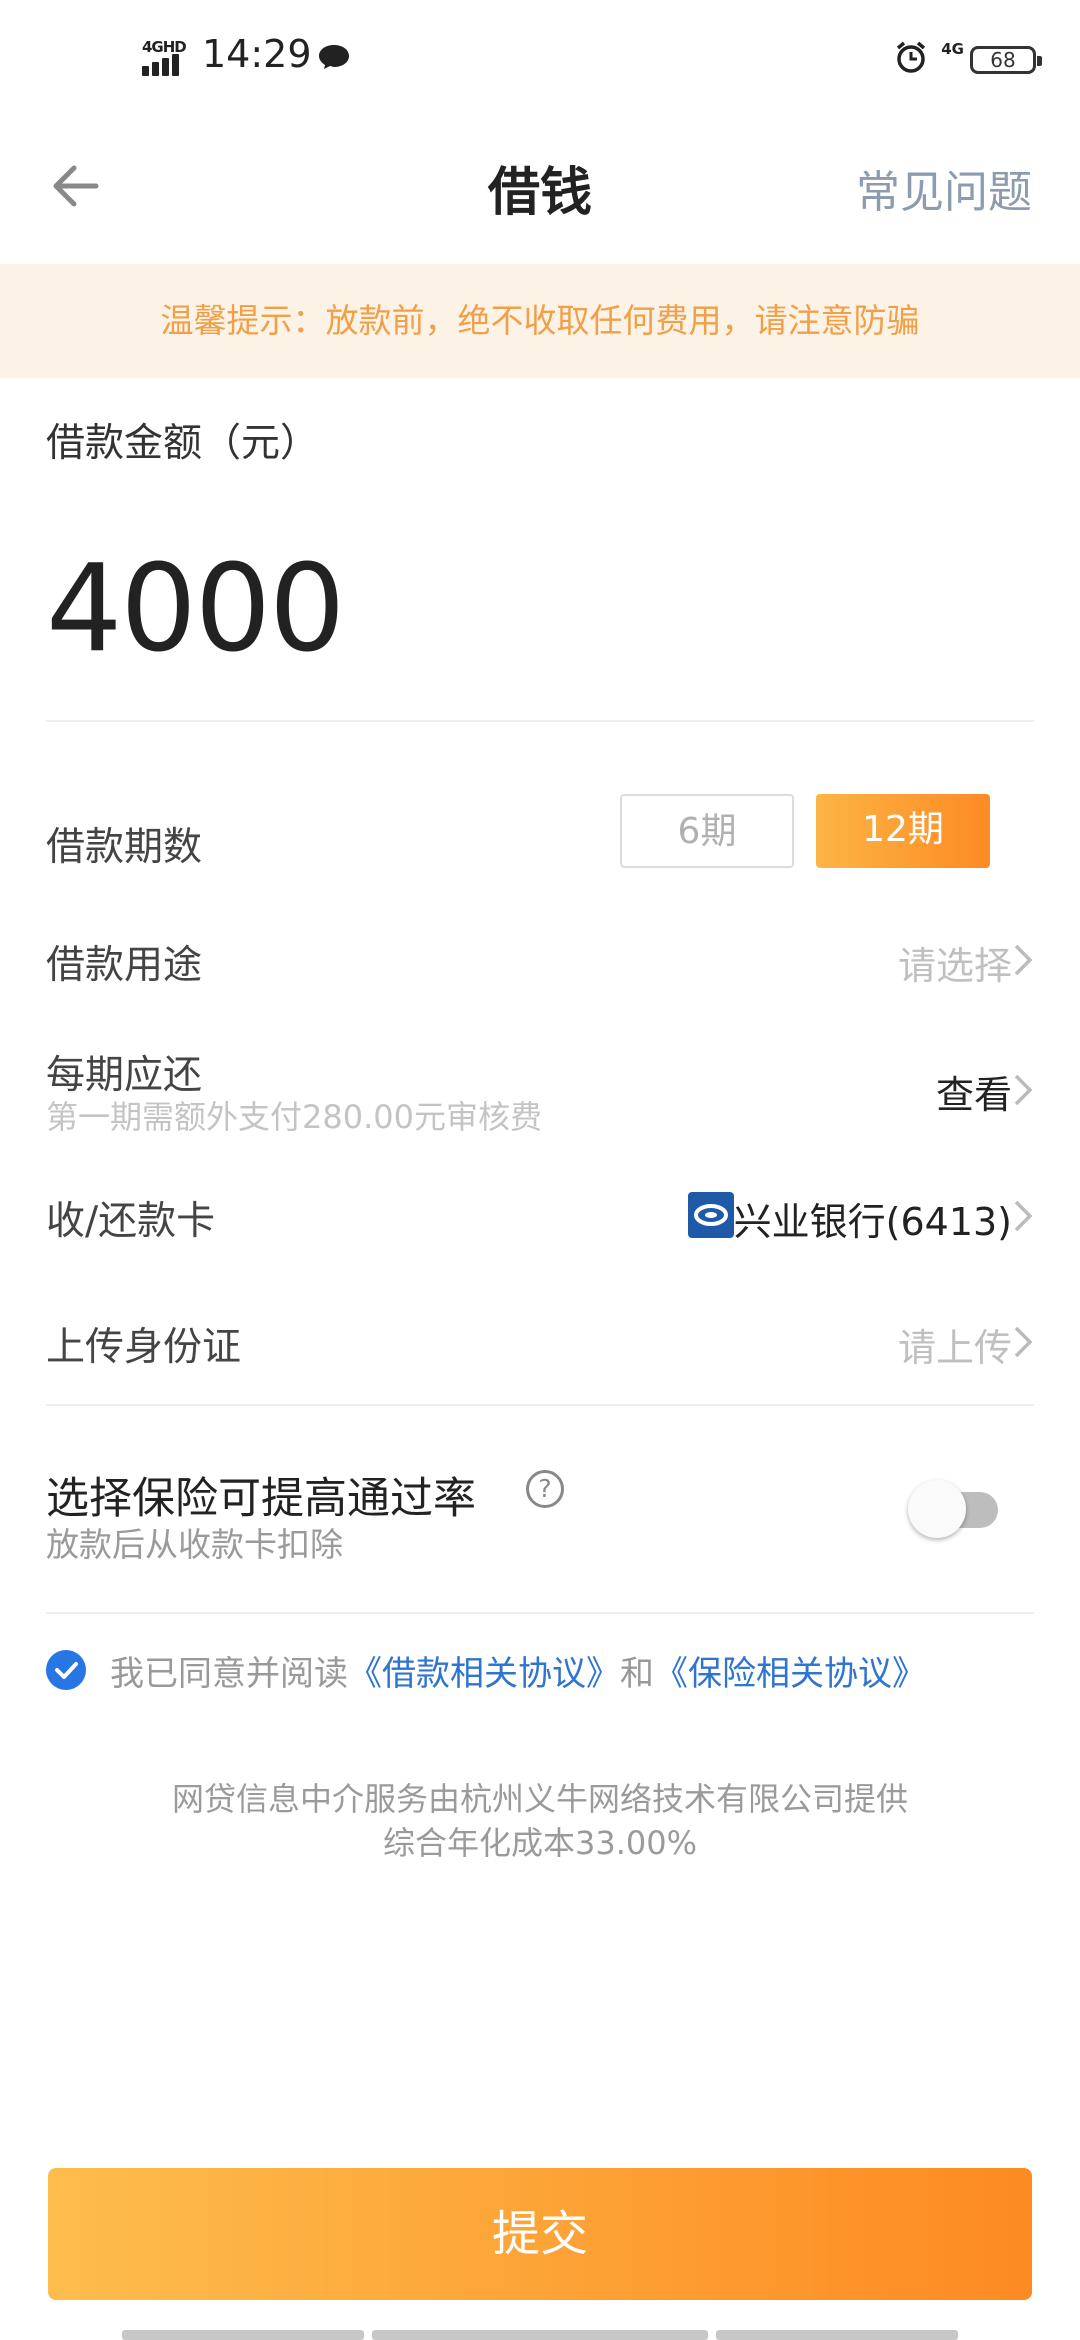 This screenshot has height=2340, width=1080. I want to click on insurance-note: 放款后从收款卡扣除, so click(194, 1544).